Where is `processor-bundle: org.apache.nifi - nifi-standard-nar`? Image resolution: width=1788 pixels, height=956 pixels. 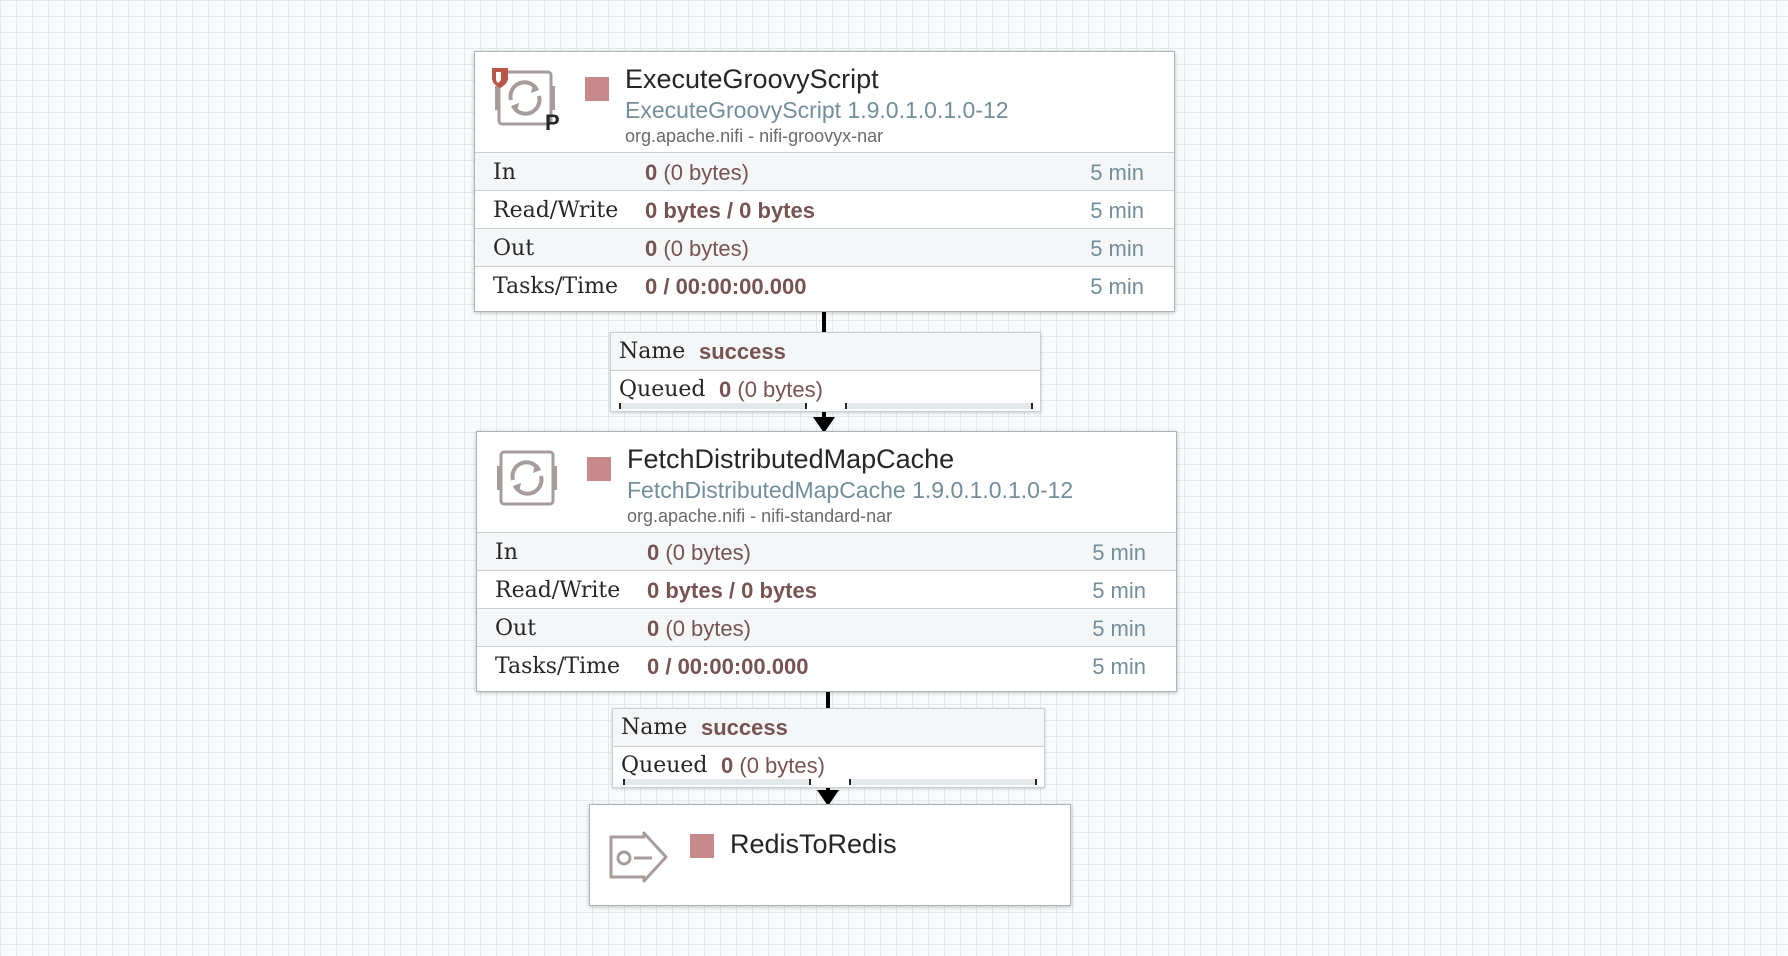
processor-bundle: org.apache.nifi - nifi-standard-nar is located at coordinates (760, 516).